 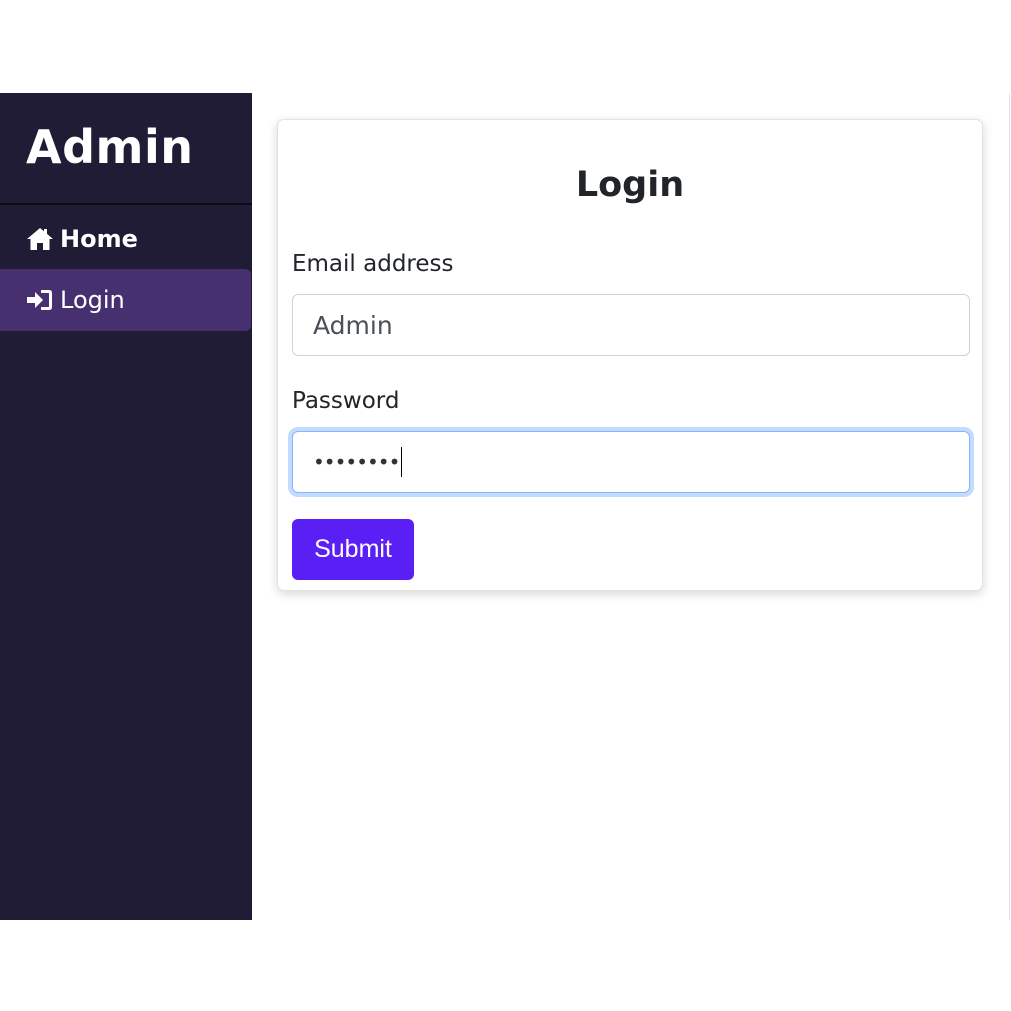 I want to click on brand-title: Admin, so click(x=110, y=147).